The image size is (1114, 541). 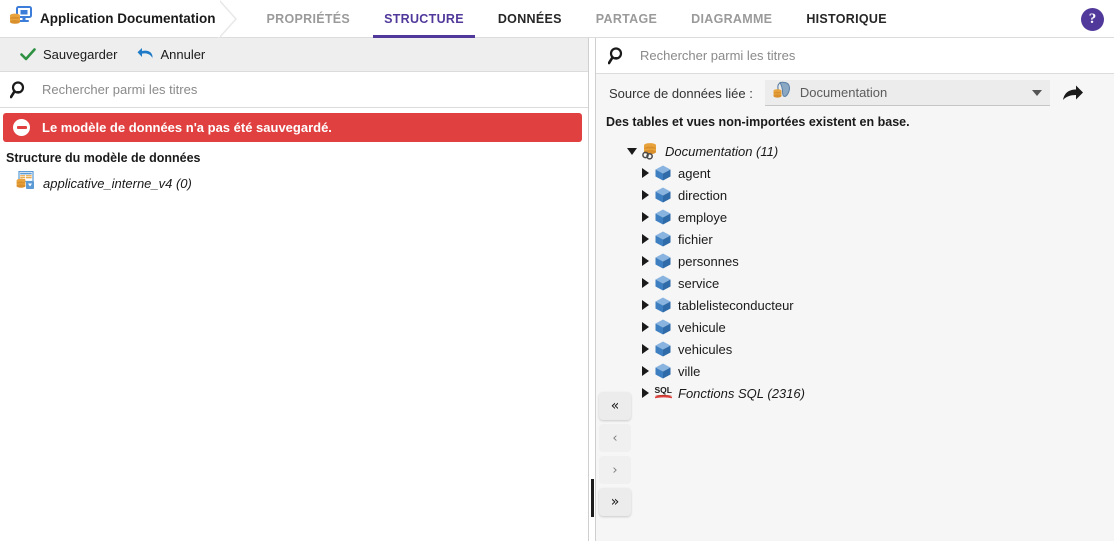 I want to click on database-screen-icon, so click(x=21, y=18).